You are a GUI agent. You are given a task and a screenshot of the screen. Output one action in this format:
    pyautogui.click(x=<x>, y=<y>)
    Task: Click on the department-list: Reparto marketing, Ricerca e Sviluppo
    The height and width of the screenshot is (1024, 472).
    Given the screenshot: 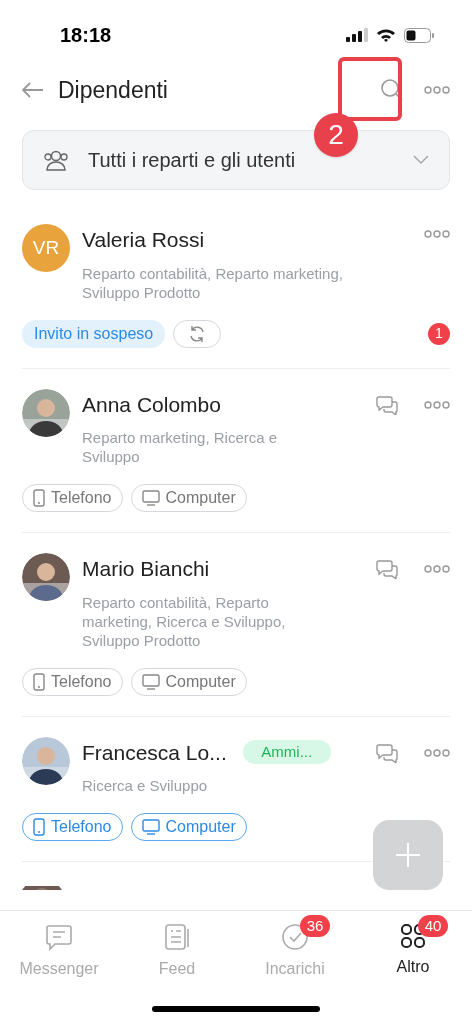 What is the action you would take?
    pyautogui.click(x=202, y=447)
    